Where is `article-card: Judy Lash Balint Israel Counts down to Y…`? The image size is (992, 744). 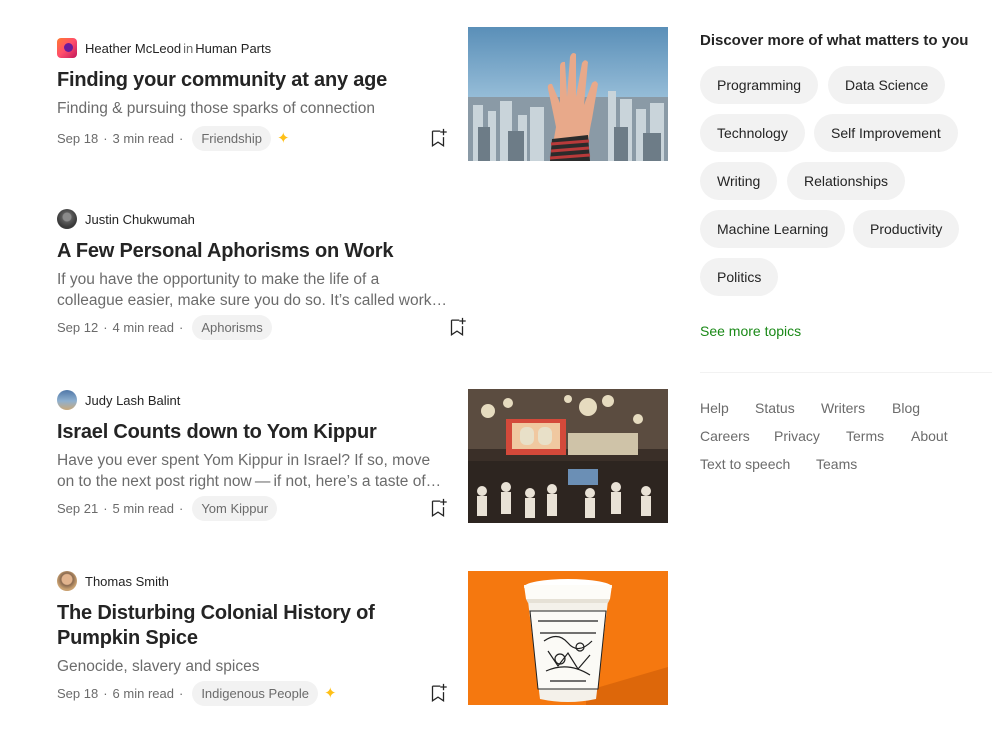 article-card: Judy Lash Balint Israel Counts down to Y… is located at coordinates (362, 456).